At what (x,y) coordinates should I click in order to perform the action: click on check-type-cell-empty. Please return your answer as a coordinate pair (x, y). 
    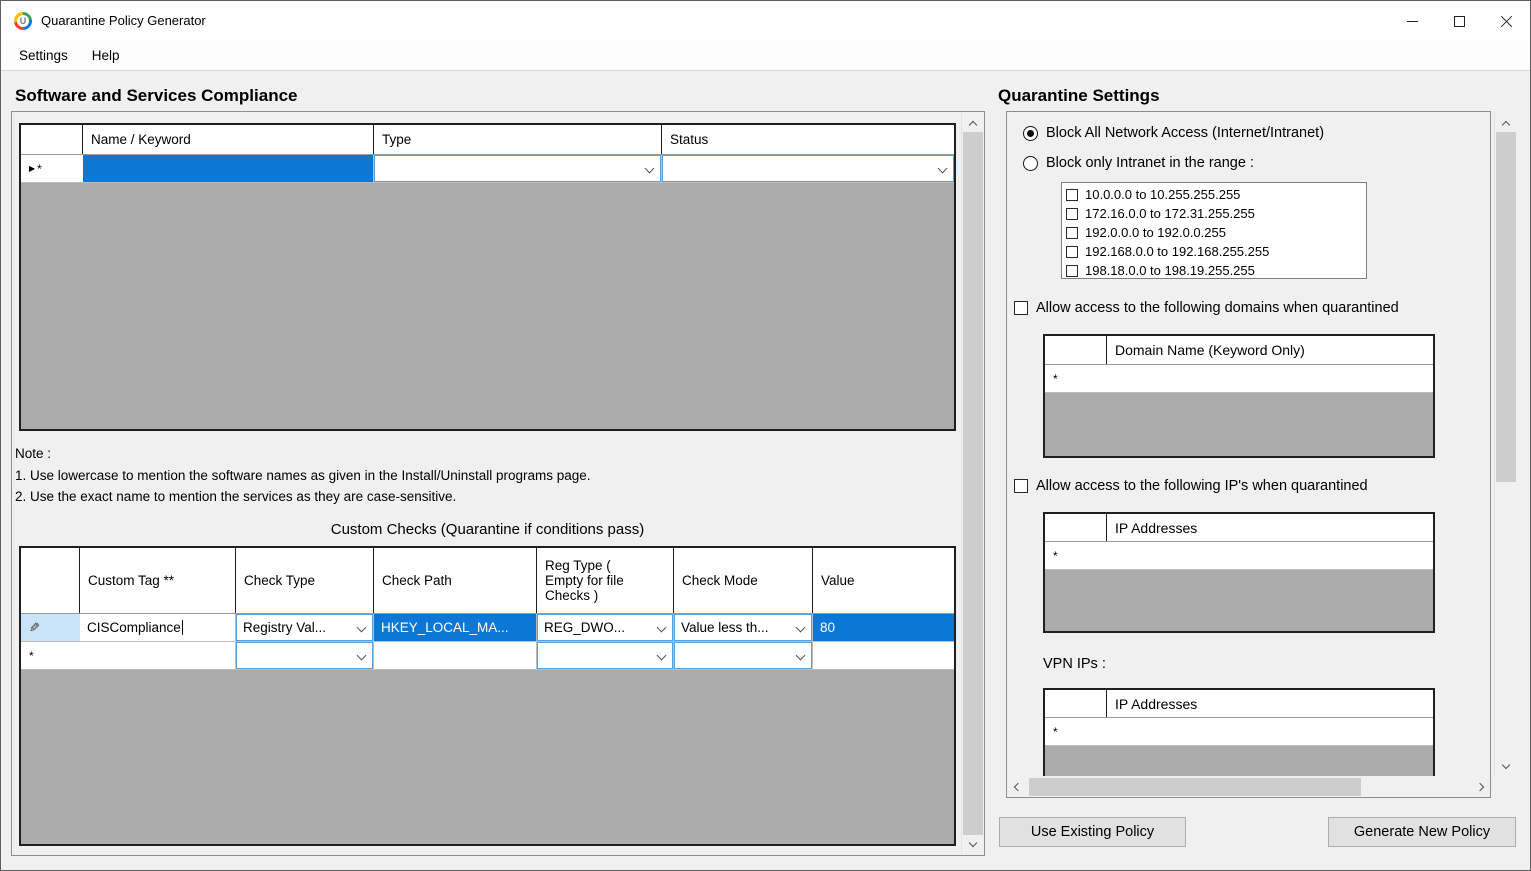
    Looking at the image, I should click on (305, 655).